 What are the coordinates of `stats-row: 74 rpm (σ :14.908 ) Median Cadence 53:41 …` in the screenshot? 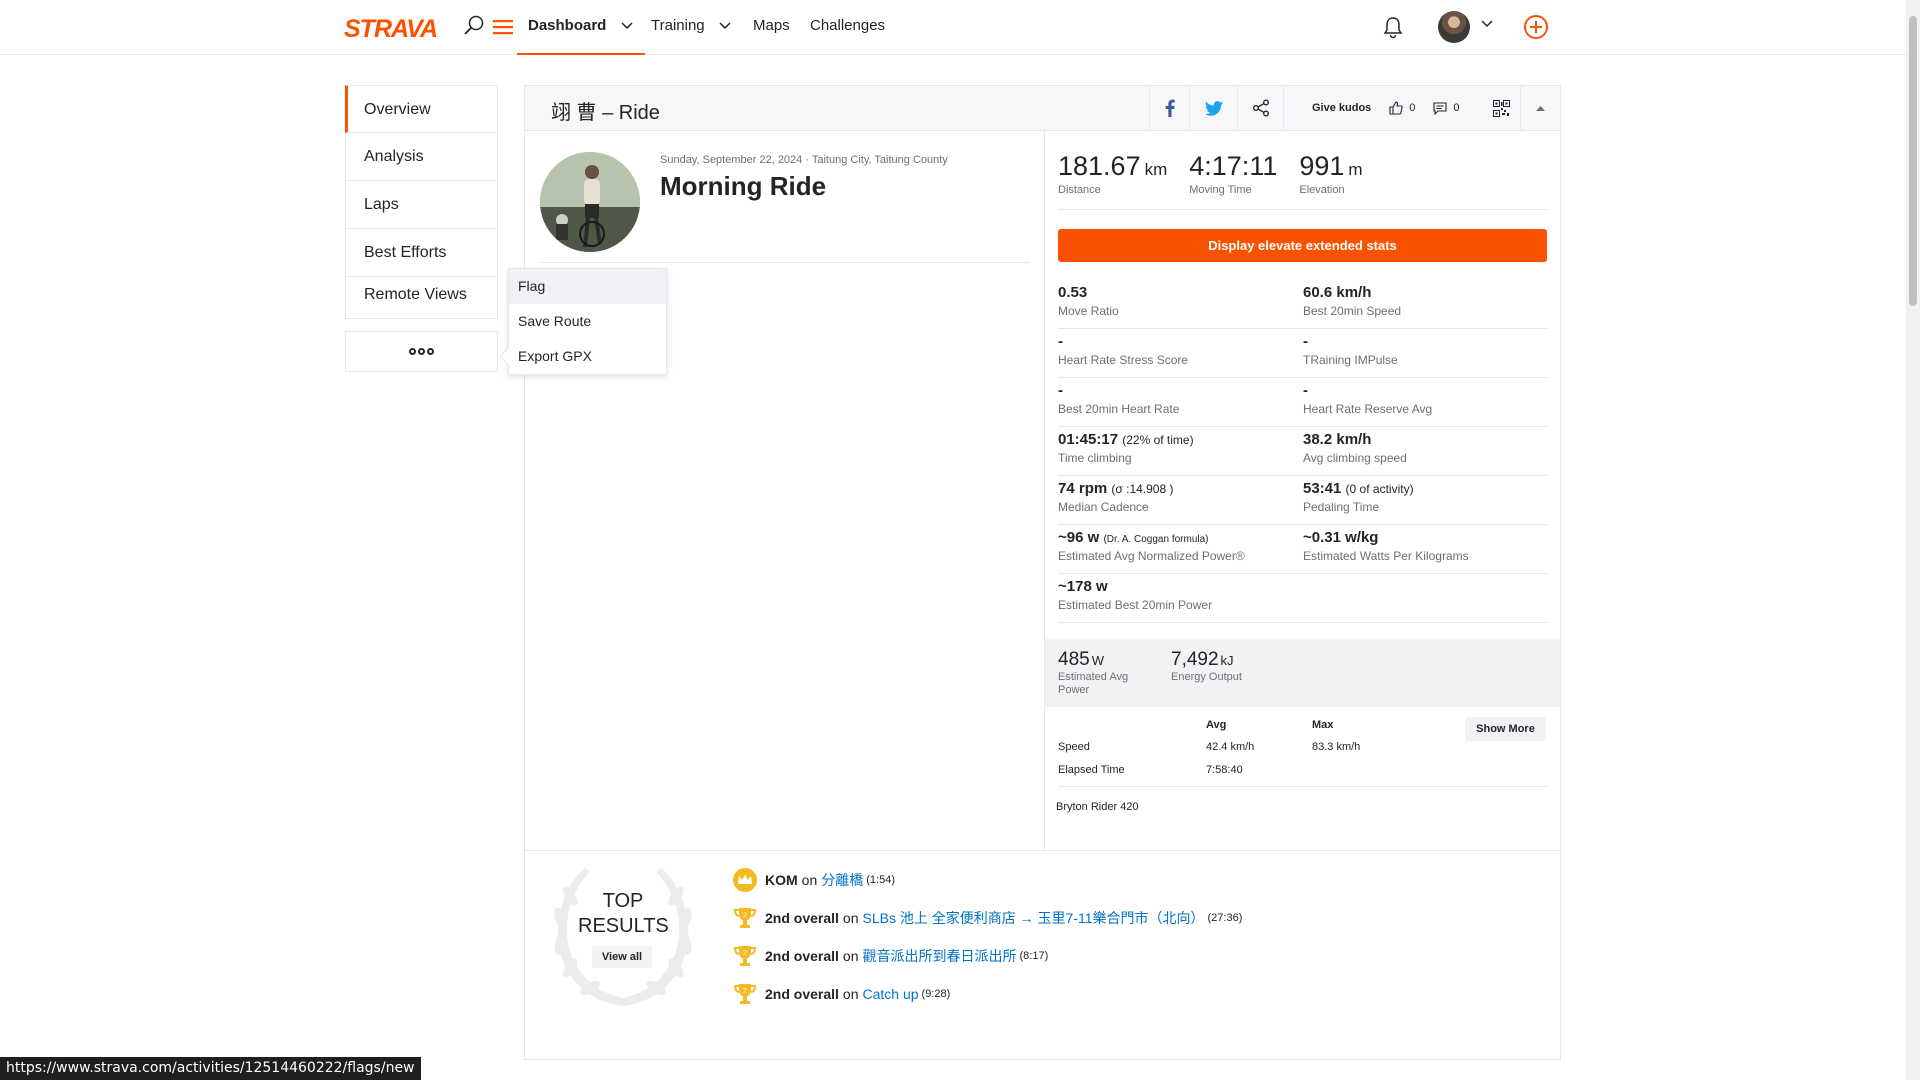 It's located at (1303, 500).